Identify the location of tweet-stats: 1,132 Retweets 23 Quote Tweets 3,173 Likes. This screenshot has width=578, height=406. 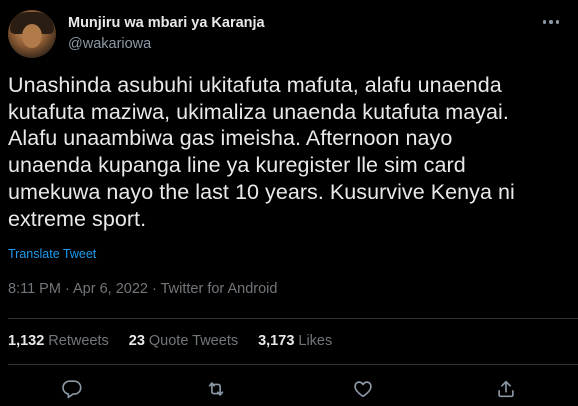
(180, 341).